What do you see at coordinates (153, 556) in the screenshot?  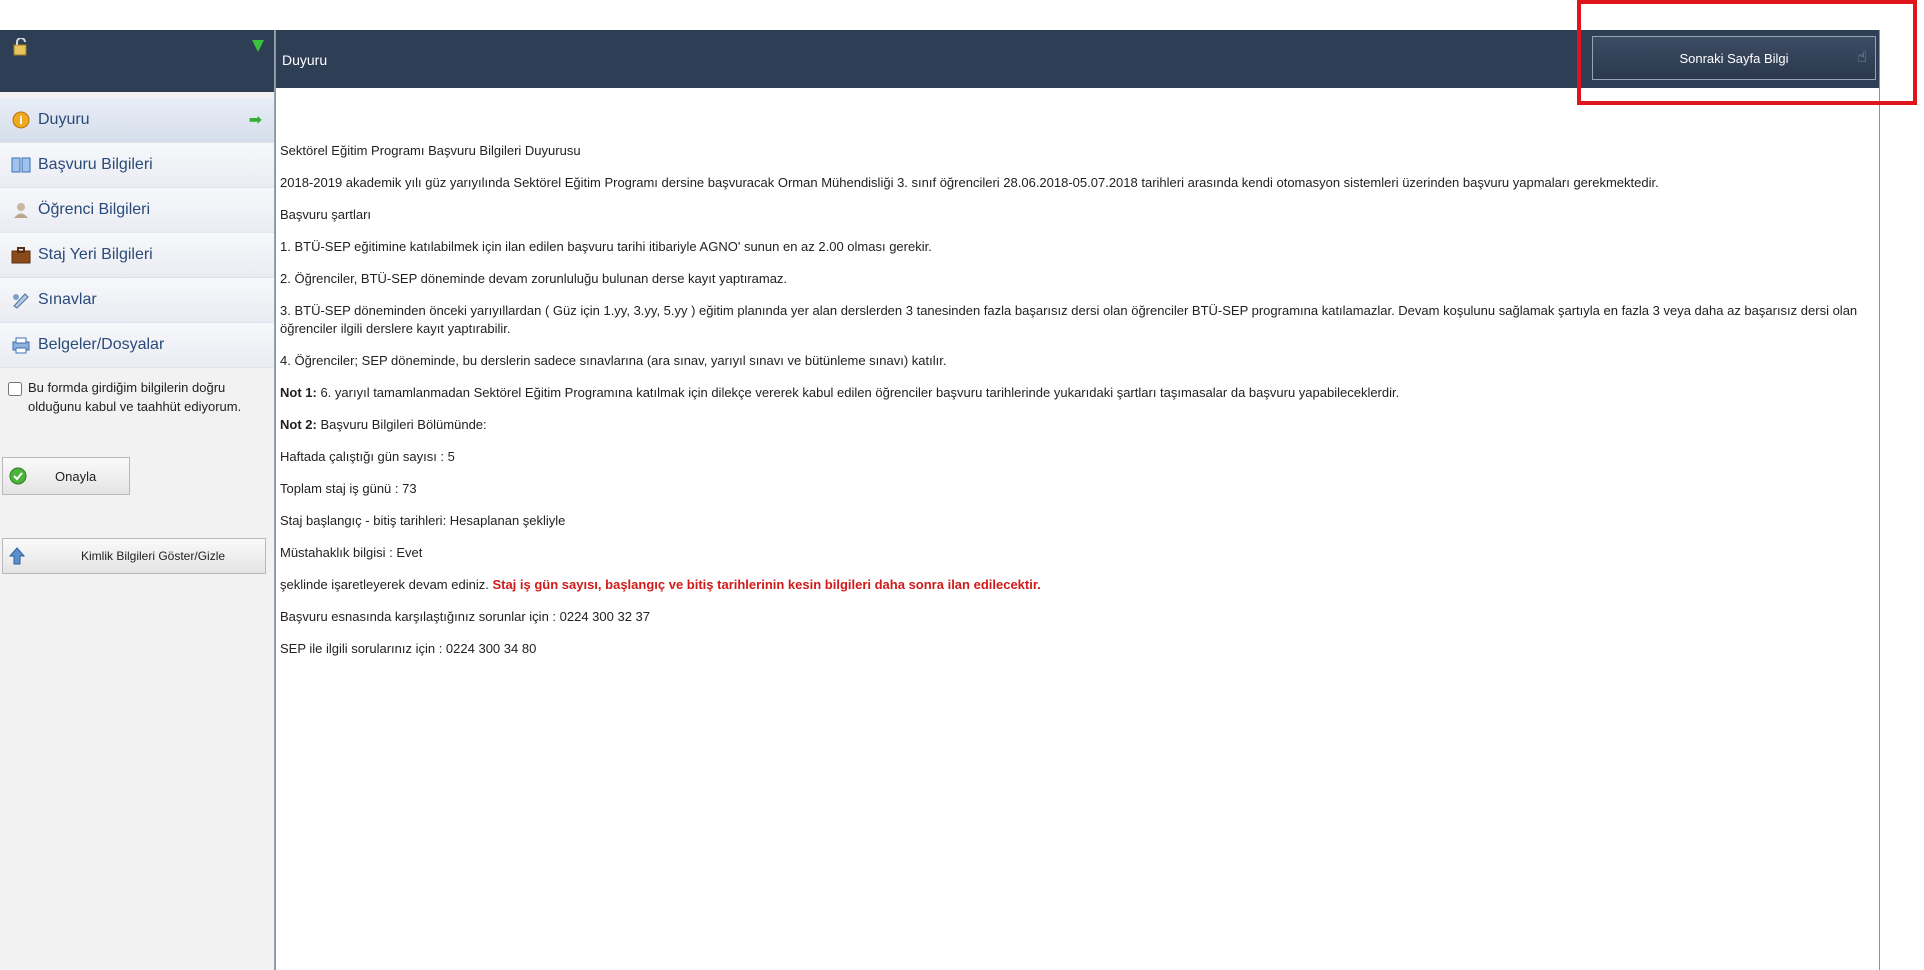 I see `toggle-identity-label: Kimlik Bilgileri Göster/Gizle` at bounding box center [153, 556].